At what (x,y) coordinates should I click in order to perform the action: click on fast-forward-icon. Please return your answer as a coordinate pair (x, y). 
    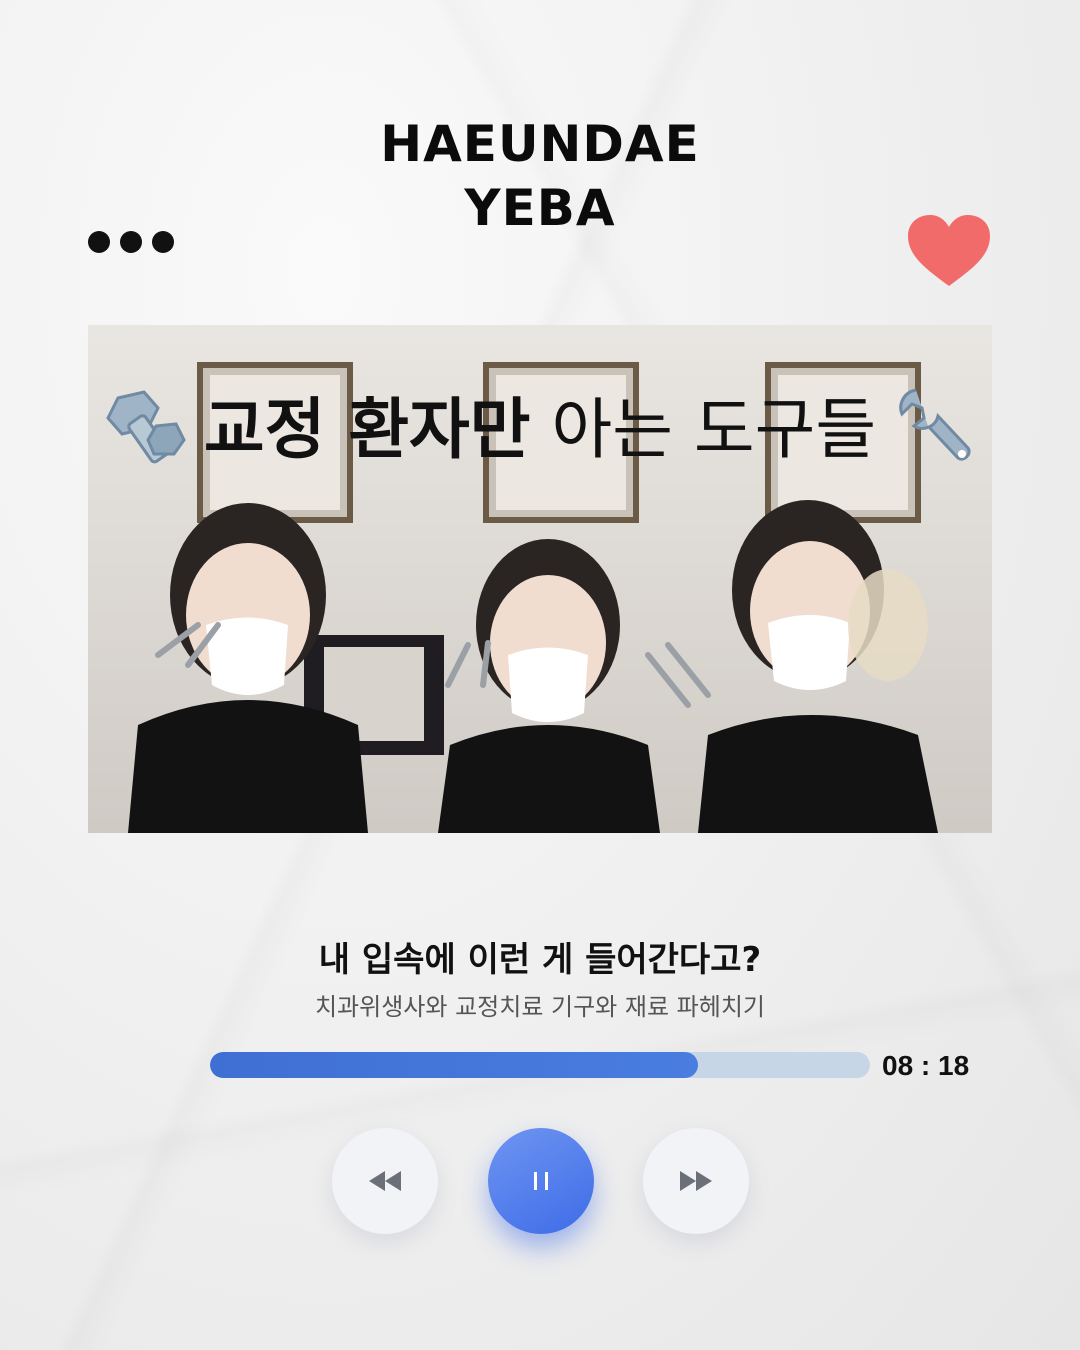
    Looking at the image, I should click on (696, 1181).